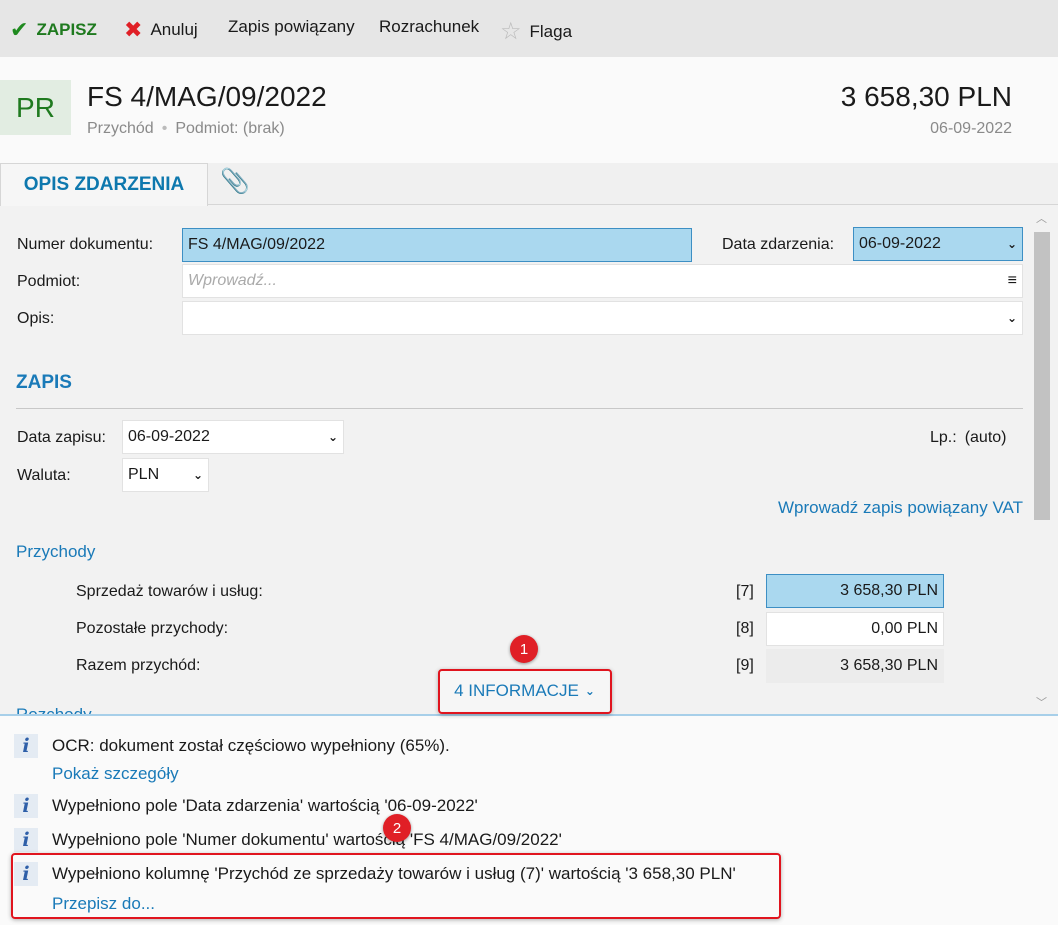 The width and height of the screenshot is (1058, 925). I want to click on annotation-badge: 1, so click(524, 649).